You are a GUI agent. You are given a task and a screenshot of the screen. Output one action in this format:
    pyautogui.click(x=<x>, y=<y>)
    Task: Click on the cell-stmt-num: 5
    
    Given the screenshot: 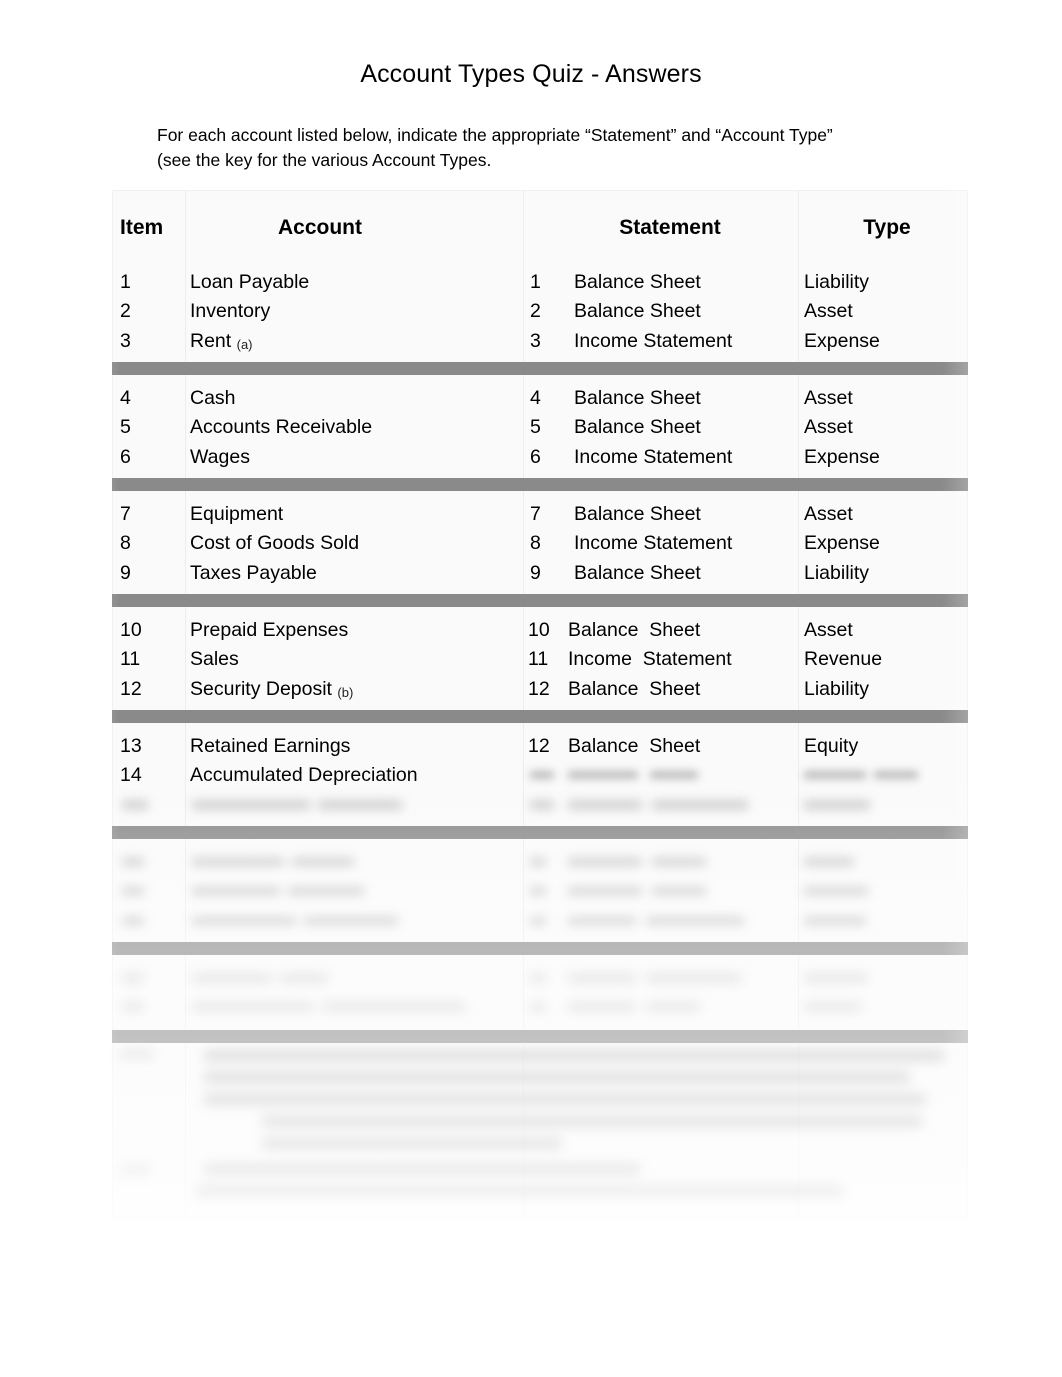 What is the action you would take?
    pyautogui.click(x=535, y=427)
    